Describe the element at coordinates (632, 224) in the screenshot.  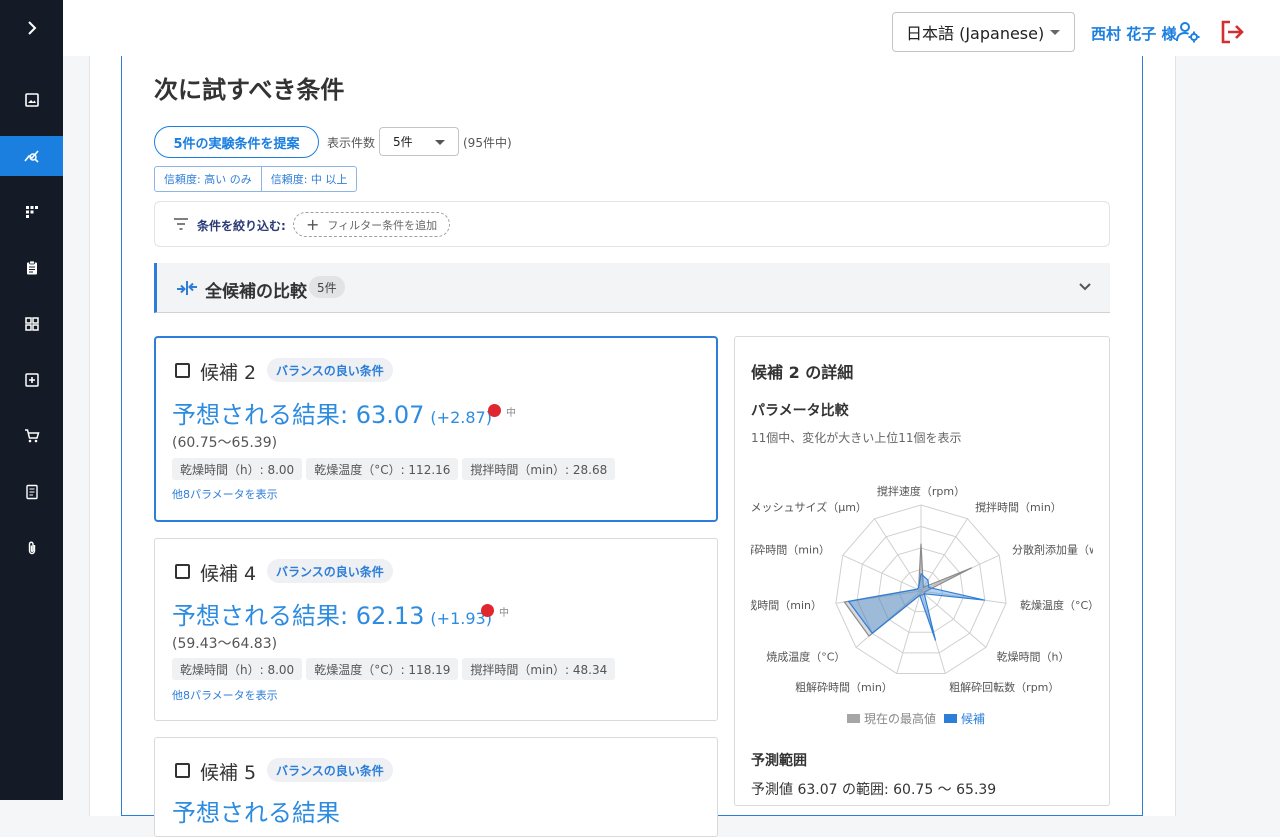
I see `filter-bar: 条件を絞り込む: + フィルター条件を追加` at that location.